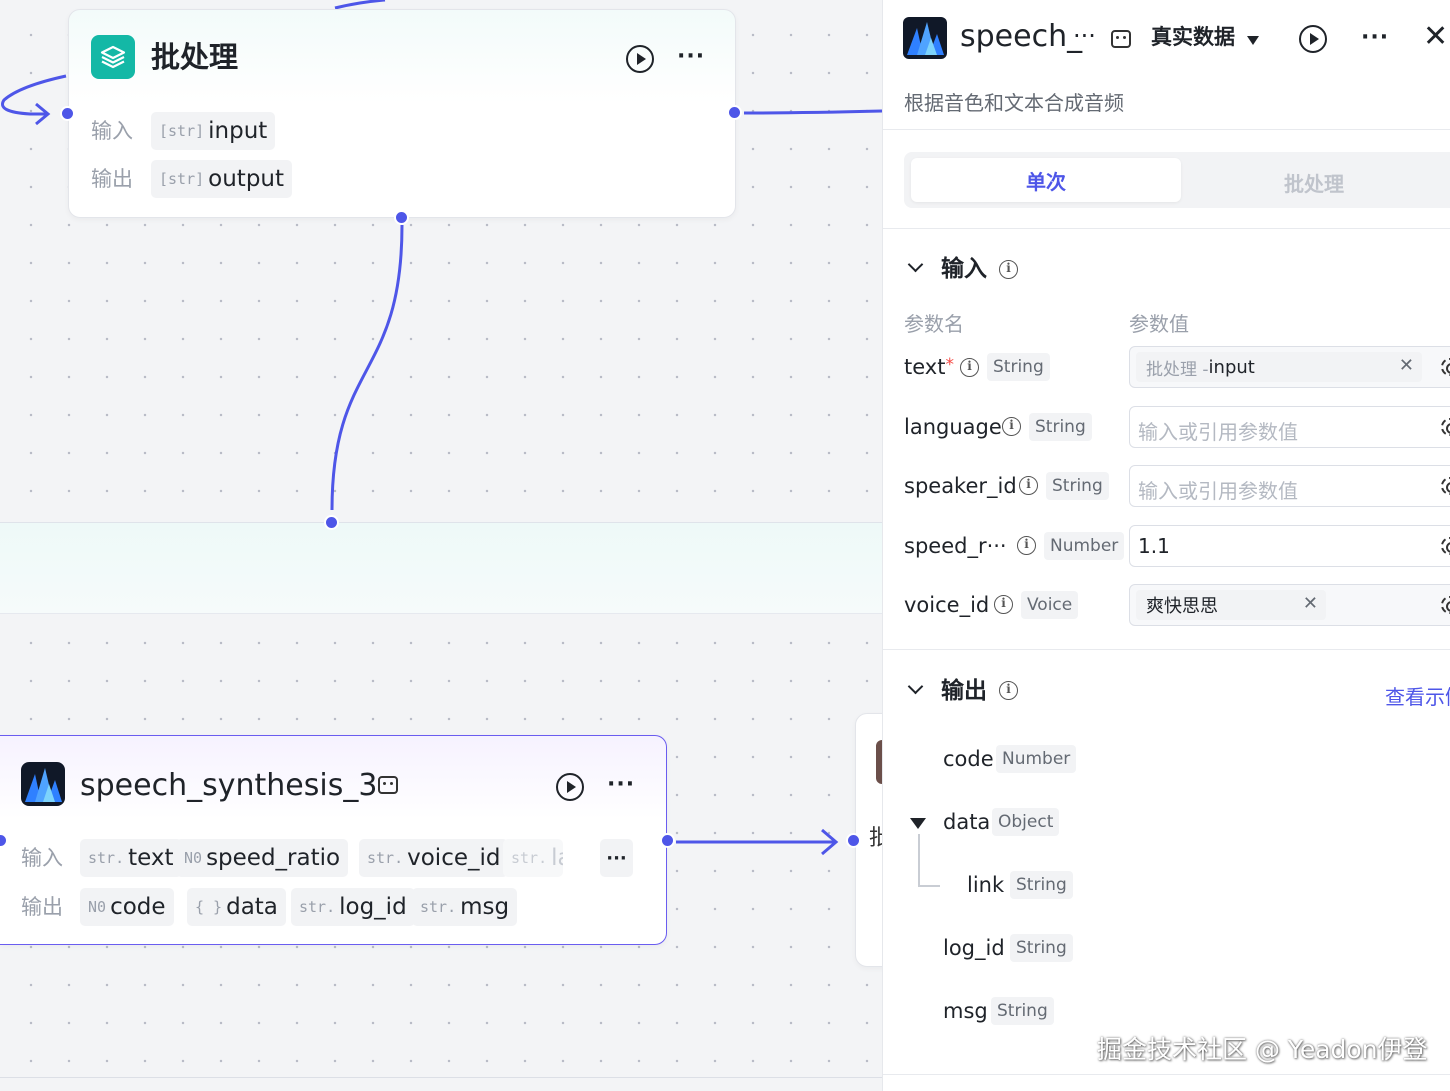 This screenshot has width=1450, height=1091. I want to click on param-language-input: 输入或引用参数值, so click(1289, 427).